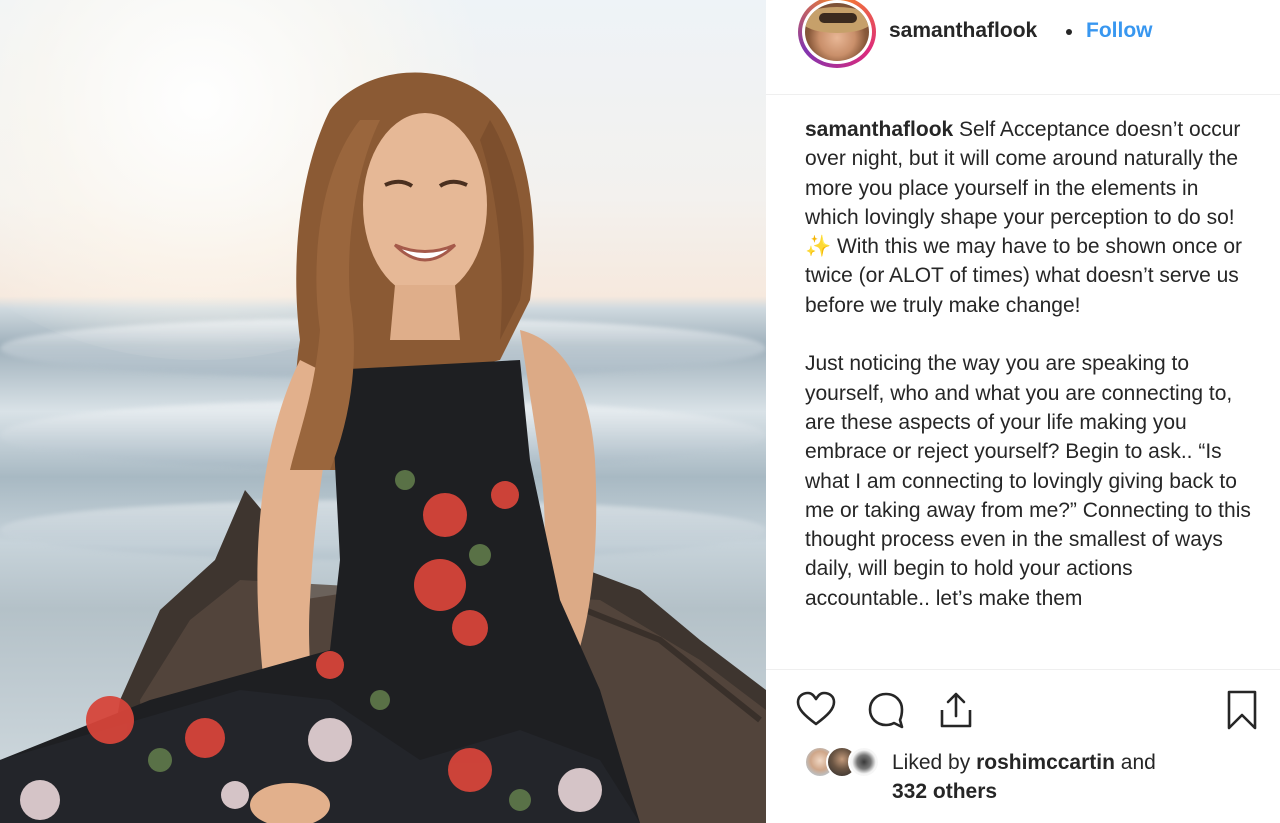 The height and width of the screenshot is (823, 1280). What do you see at coordinates (1069, 32) in the screenshot?
I see `separator-dot` at bounding box center [1069, 32].